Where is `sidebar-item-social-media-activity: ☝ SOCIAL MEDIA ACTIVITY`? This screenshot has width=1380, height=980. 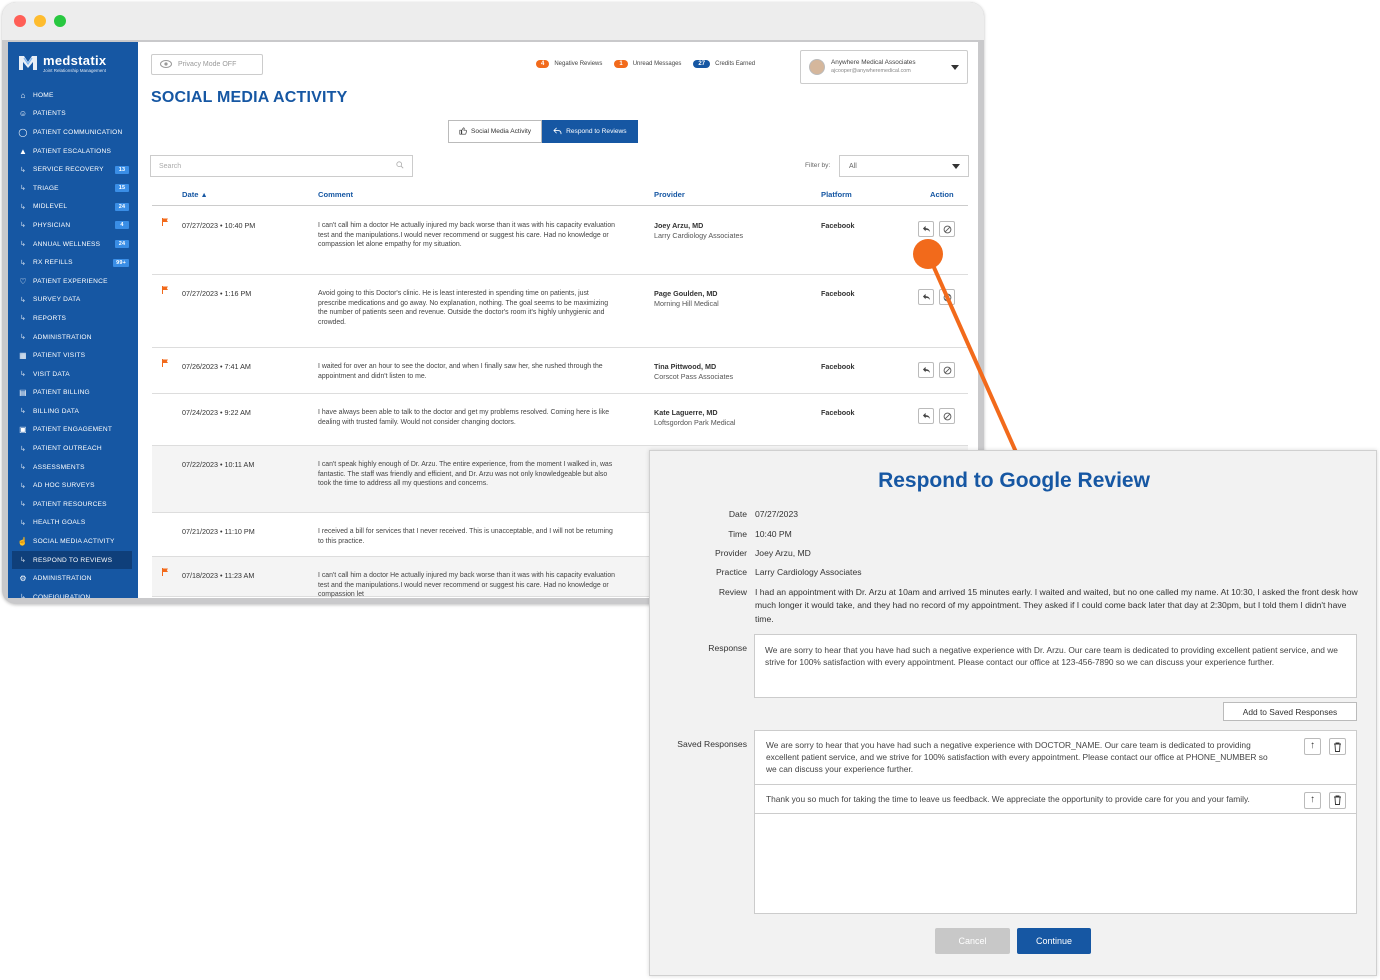 sidebar-item-social-media-activity: ☝ SOCIAL MEDIA ACTIVITY is located at coordinates (73, 541).